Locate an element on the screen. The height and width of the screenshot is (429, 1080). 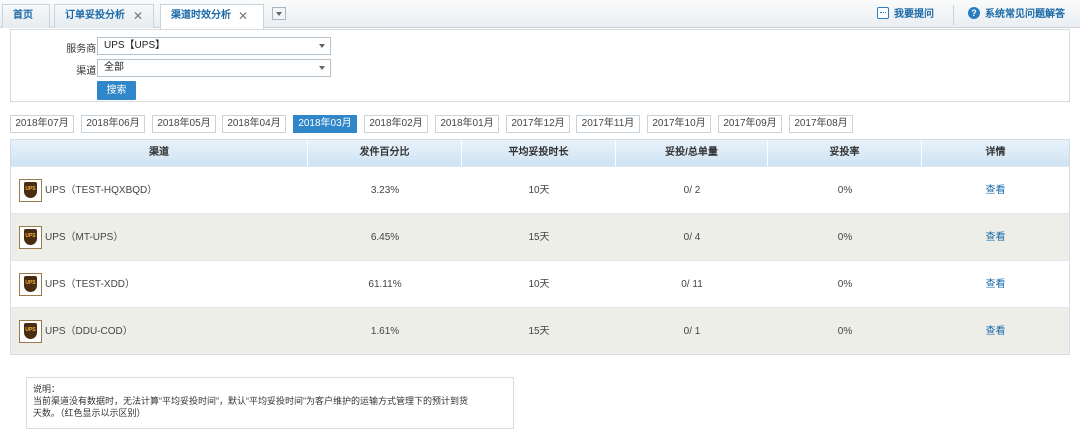
table-header: 渠道 发件百分比 平均妥投时长 妥投/总单量 妥投率 详情 is located at coordinates (540, 153).